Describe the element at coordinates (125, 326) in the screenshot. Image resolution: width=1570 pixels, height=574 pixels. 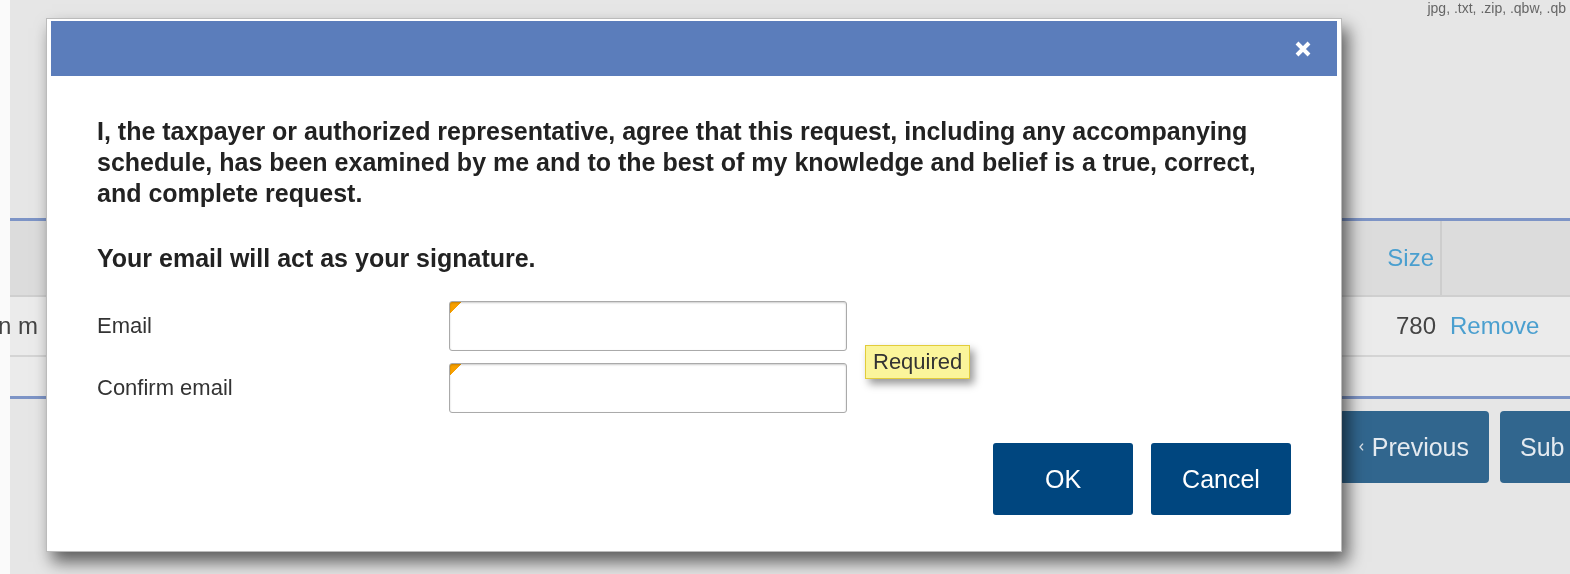
I see `field-label: Email` at that location.